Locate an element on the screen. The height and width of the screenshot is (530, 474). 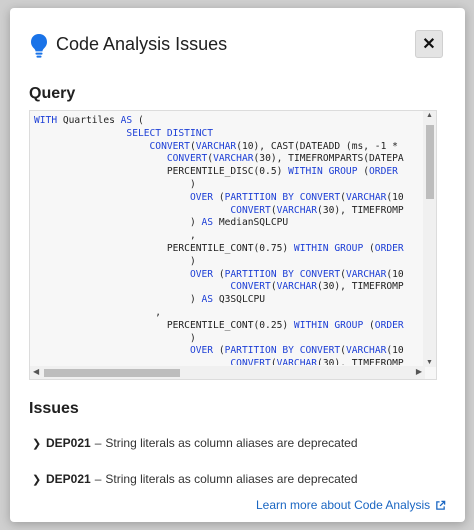
close-icon: ✕ is located at coordinates (429, 44).